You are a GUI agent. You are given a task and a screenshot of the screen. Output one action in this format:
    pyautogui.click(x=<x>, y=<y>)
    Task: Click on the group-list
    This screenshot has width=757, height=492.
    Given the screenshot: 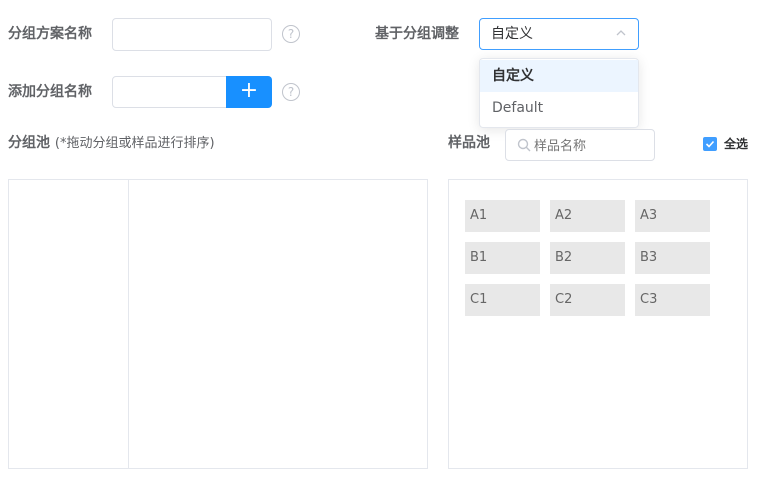 What is the action you would take?
    pyautogui.click(x=68, y=324)
    